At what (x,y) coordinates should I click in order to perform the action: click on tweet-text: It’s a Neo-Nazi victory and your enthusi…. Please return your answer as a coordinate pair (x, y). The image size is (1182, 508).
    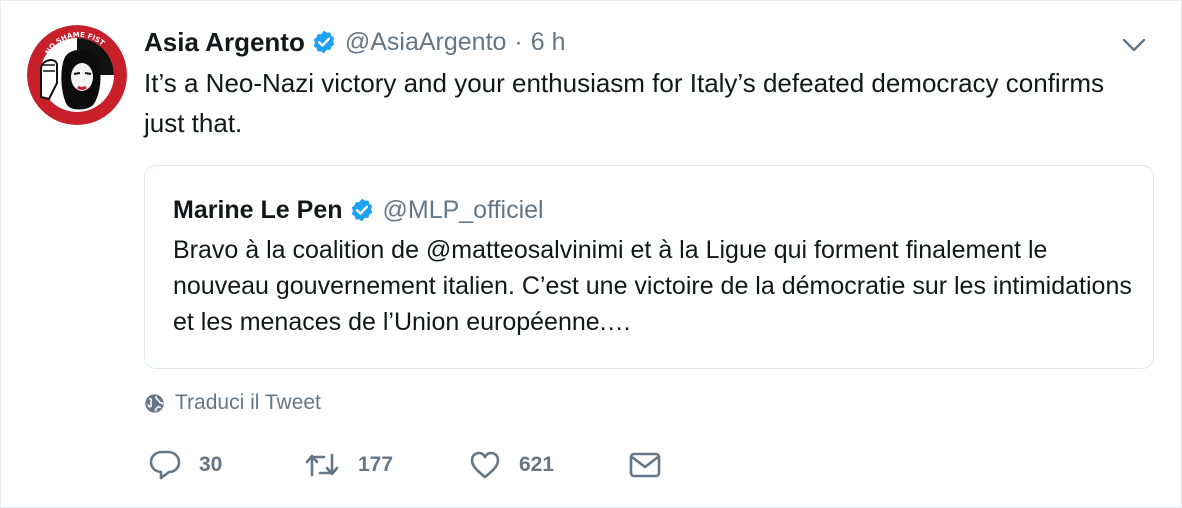
    Looking at the image, I should click on (624, 103).